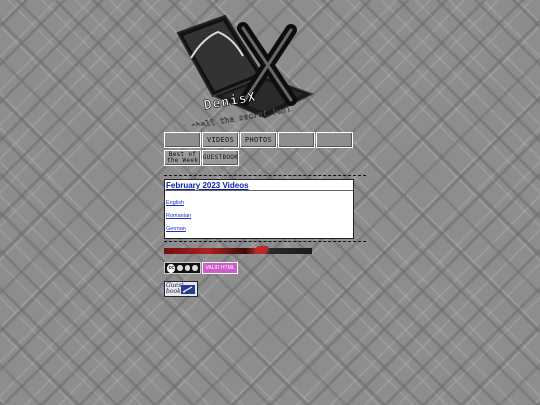 Image resolution: width=540 pixels, height=405 pixels. What do you see at coordinates (265, 241) in the screenshot?
I see `bottom-divider` at bounding box center [265, 241].